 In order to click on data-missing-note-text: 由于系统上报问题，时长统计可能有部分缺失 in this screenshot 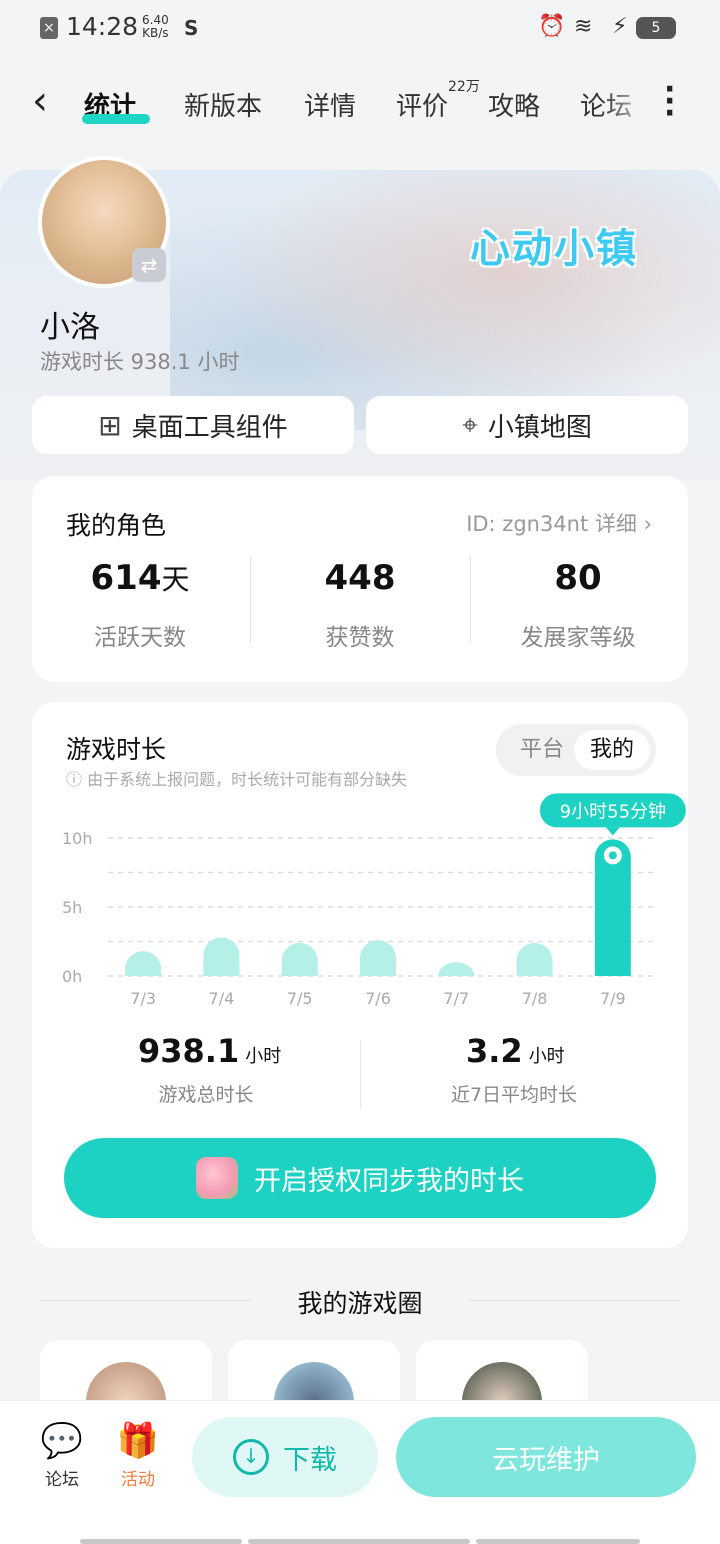, I will do `click(247, 779)`.